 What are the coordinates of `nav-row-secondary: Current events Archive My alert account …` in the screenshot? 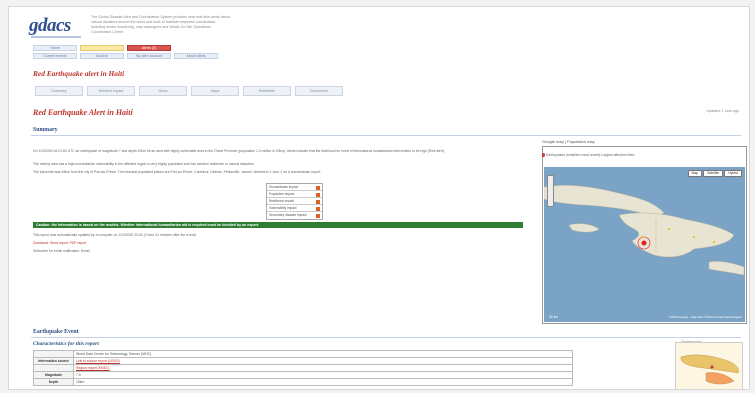 It's located at (125, 56).